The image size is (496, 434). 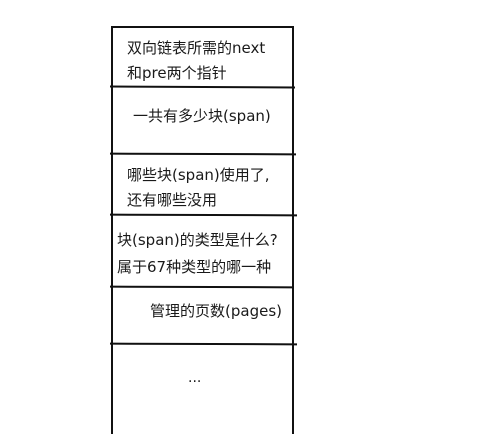 I want to click on block-next-pre-pointers-line-1: 双向链表所需的next, so click(x=196, y=48).